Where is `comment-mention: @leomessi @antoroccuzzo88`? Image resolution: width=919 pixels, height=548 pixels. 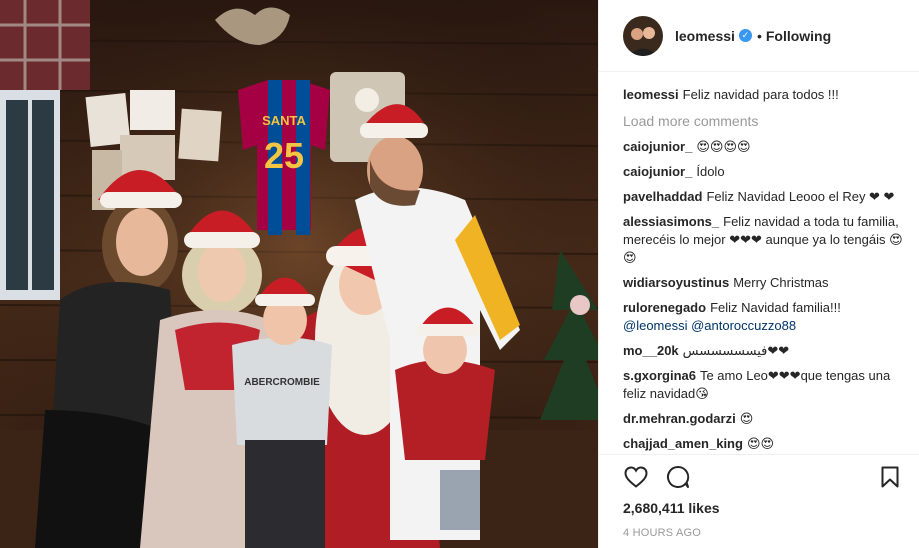 comment-mention: @leomessi @antoroccuzzo88 is located at coordinates (709, 325).